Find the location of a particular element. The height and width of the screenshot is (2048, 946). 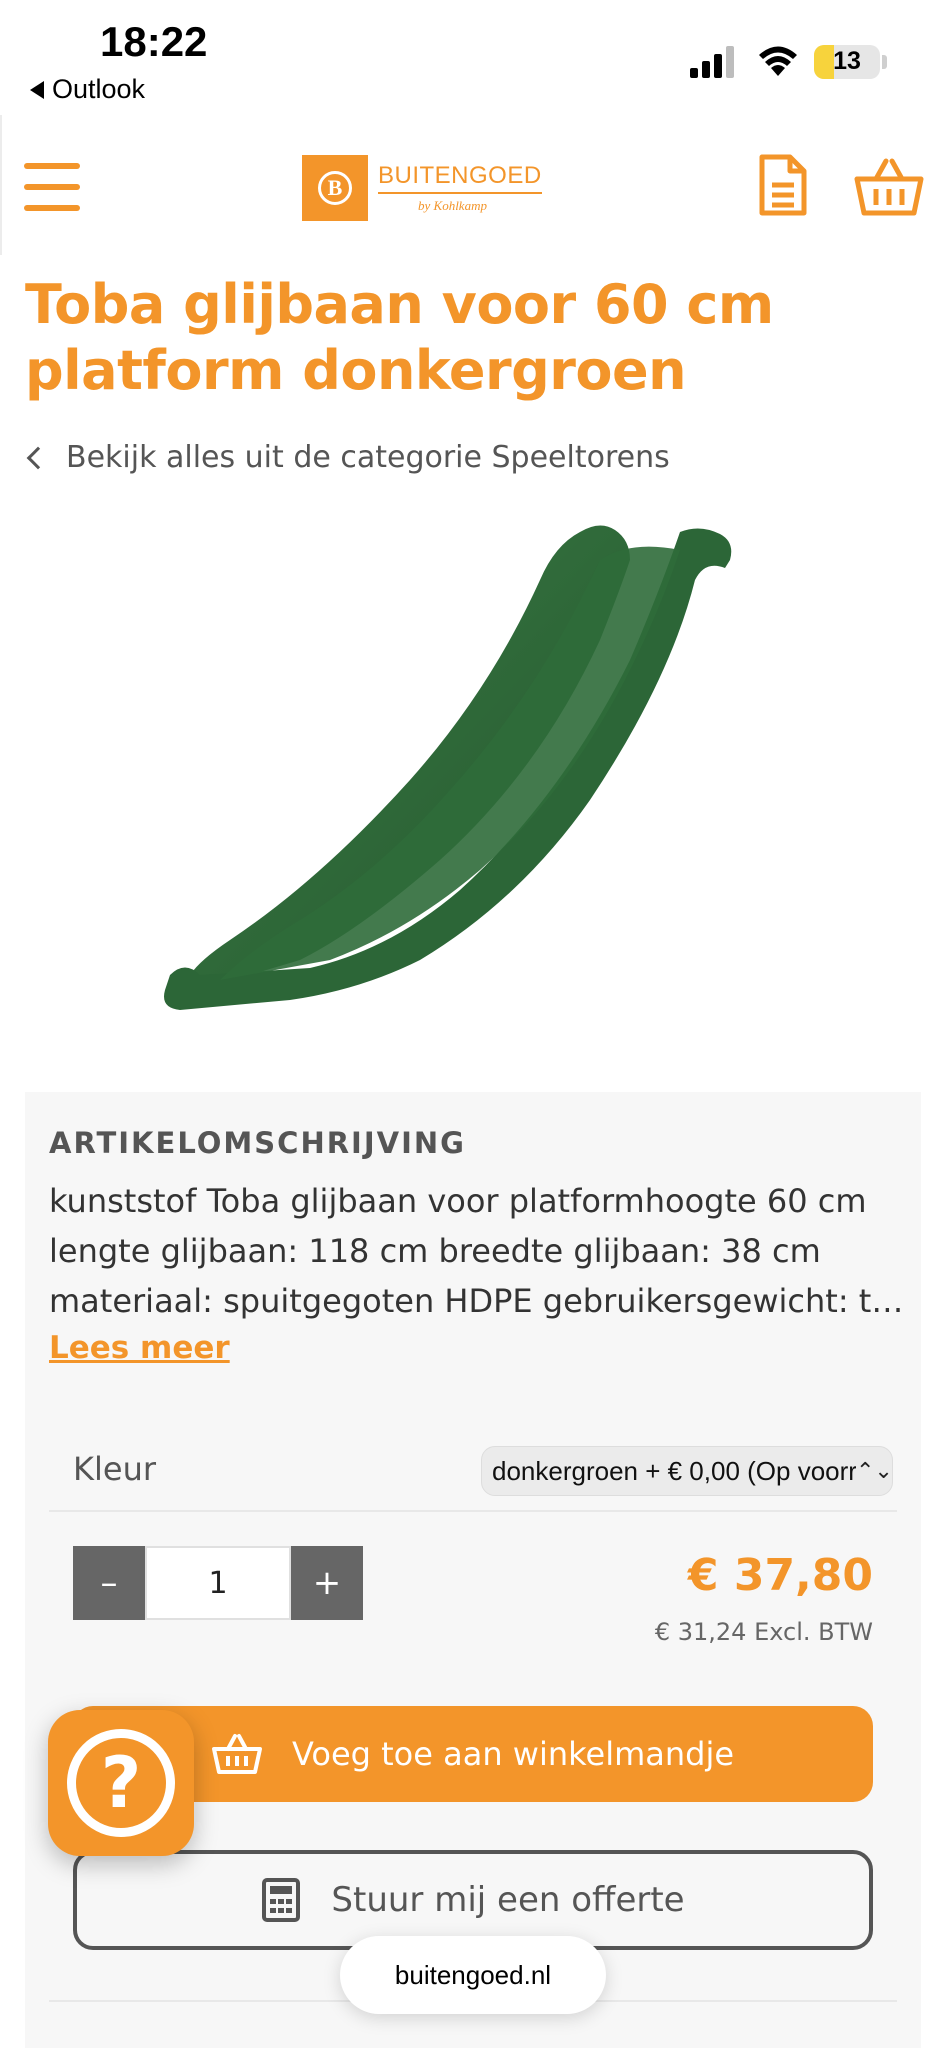

question-mark-icon: ? is located at coordinates (121, 1783).